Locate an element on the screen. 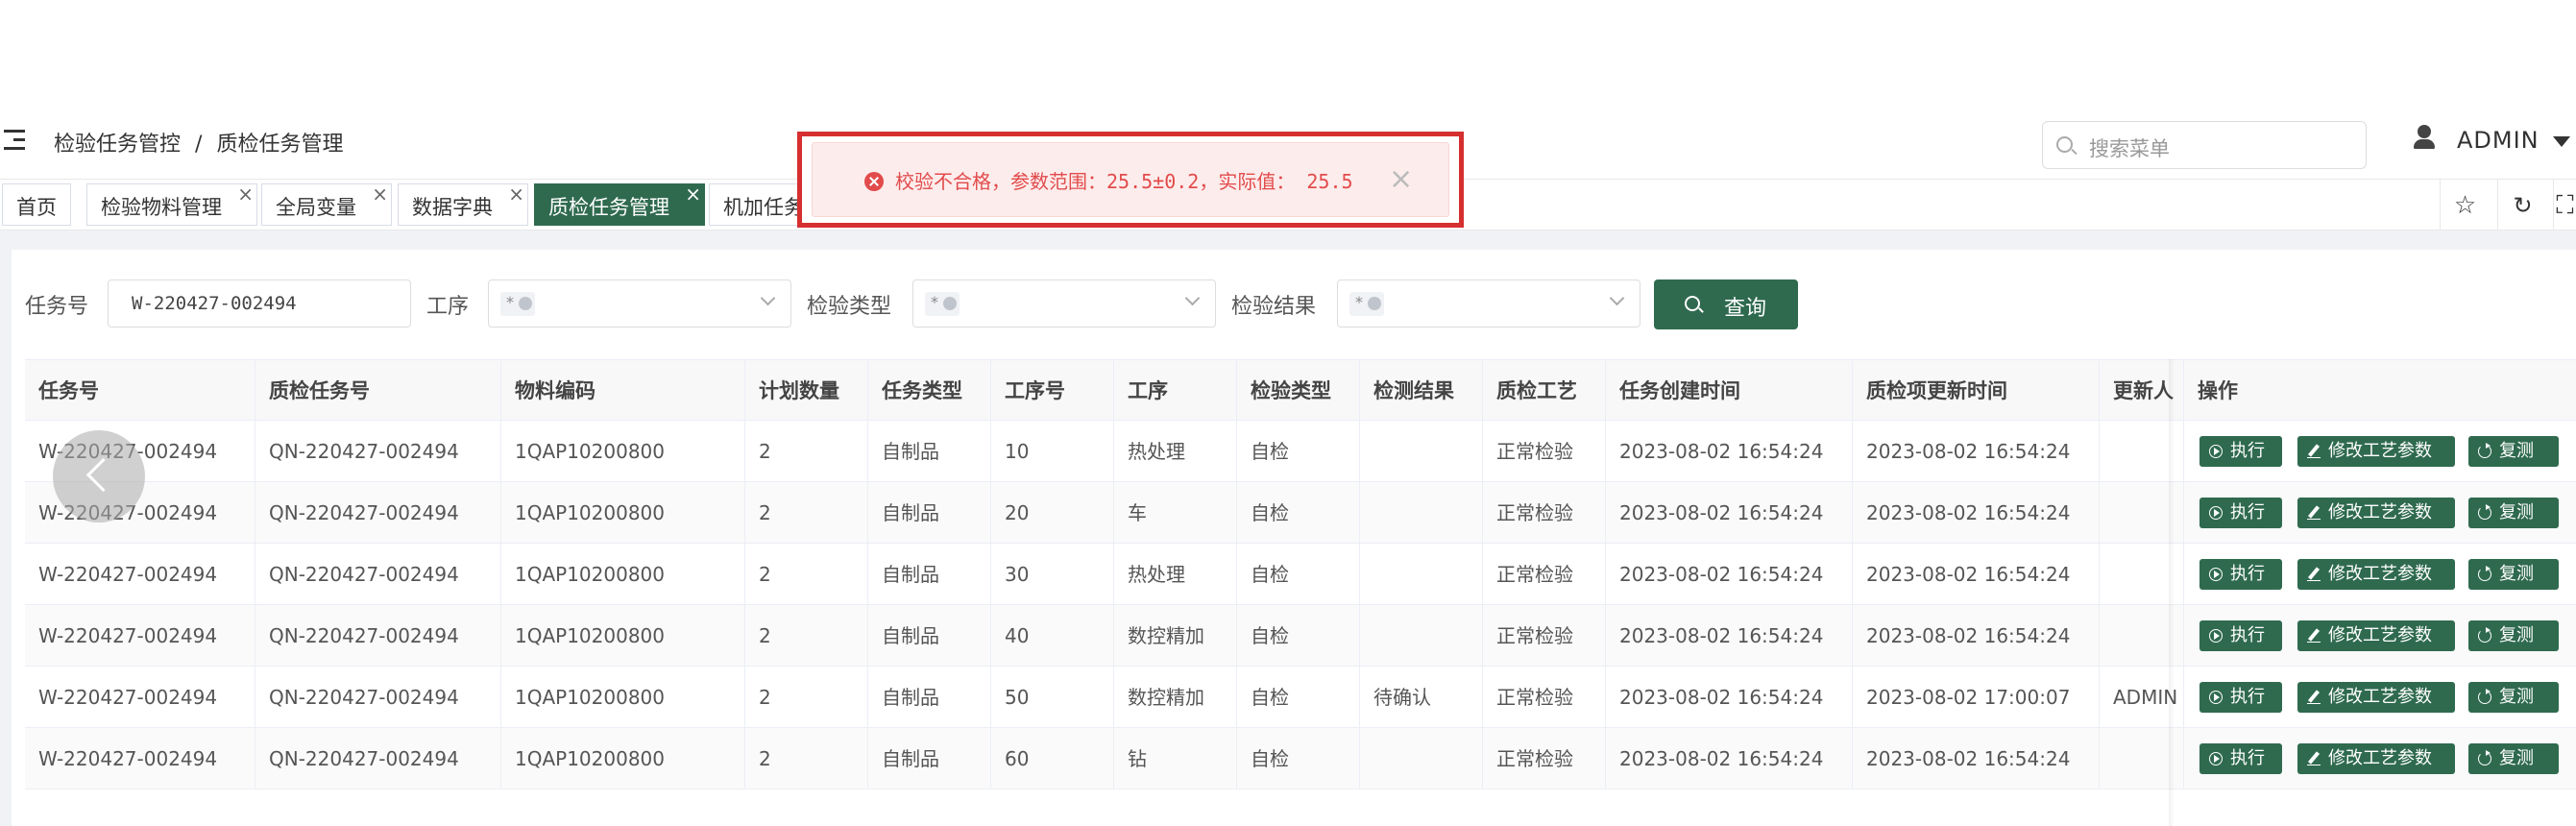 Image resolution: width=2576 pixels, height=826 pixels. table-cell: 正常检验 is located at coordinates (1544, 451).